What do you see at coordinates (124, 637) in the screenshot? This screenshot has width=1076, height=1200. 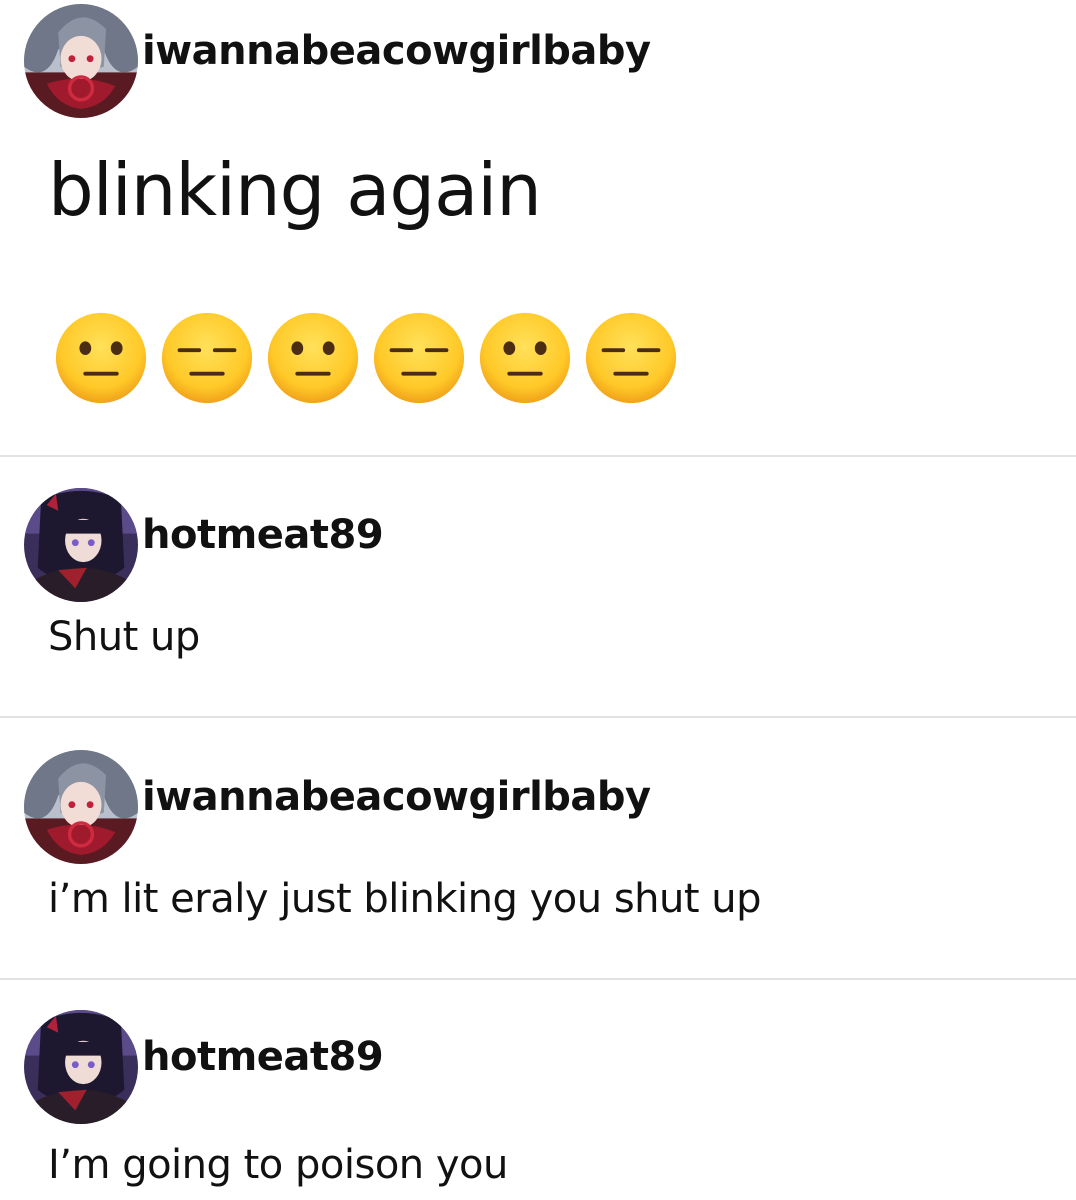 I see `reply-text: Shut up` at bounding box center [124, 637].